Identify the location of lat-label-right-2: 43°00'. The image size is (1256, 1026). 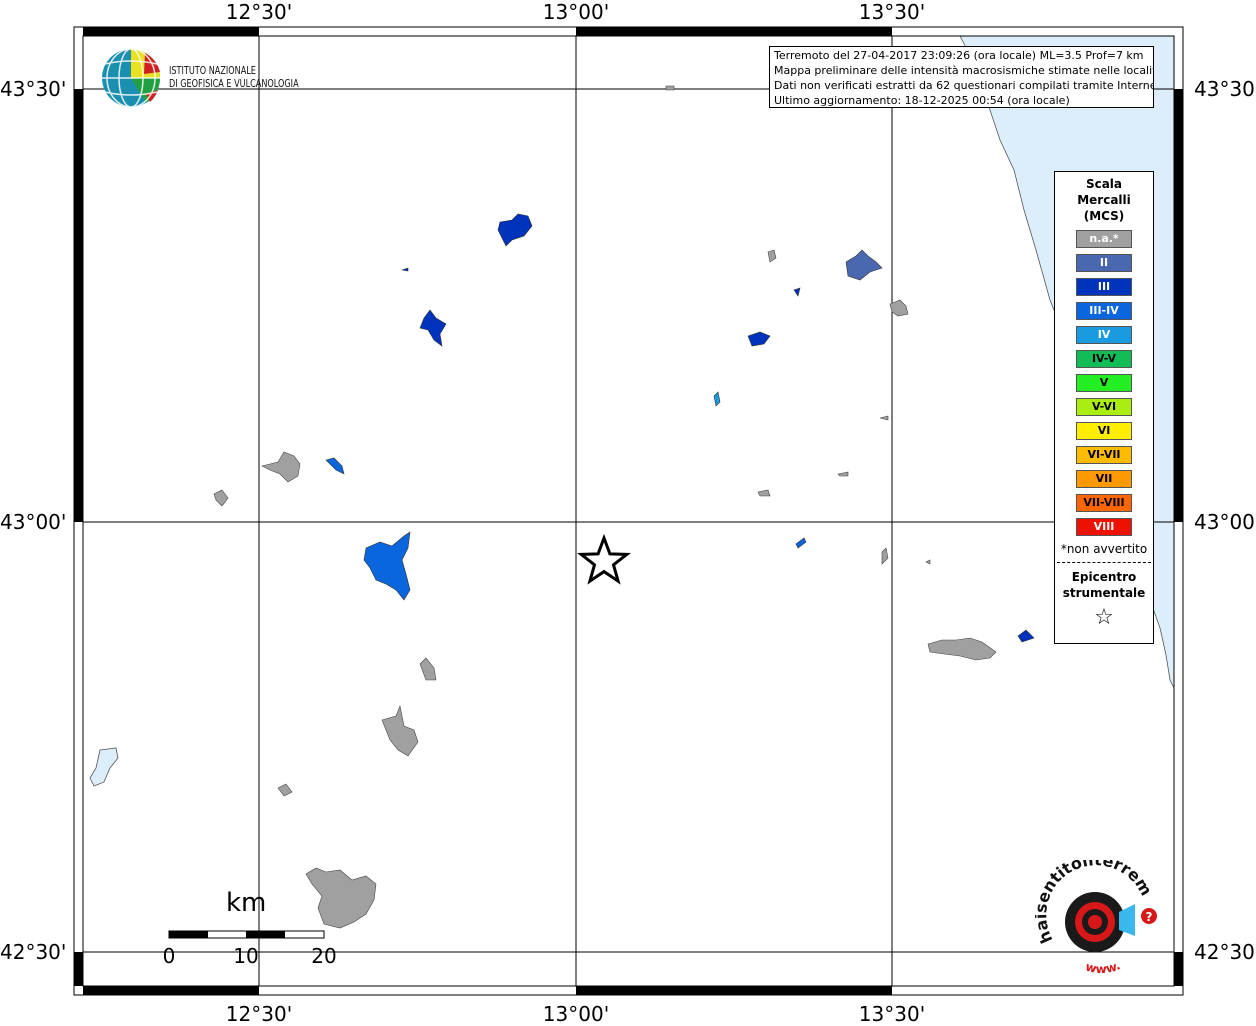
(1225, 522).